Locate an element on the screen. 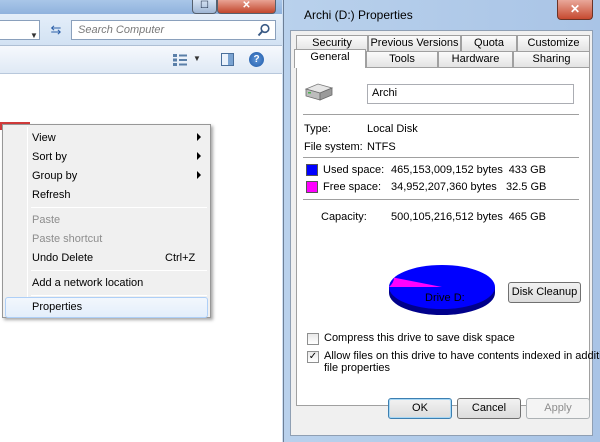 This screenshot has height=442, width=600. apply-button: Apply is located at coordinates (558, 408).